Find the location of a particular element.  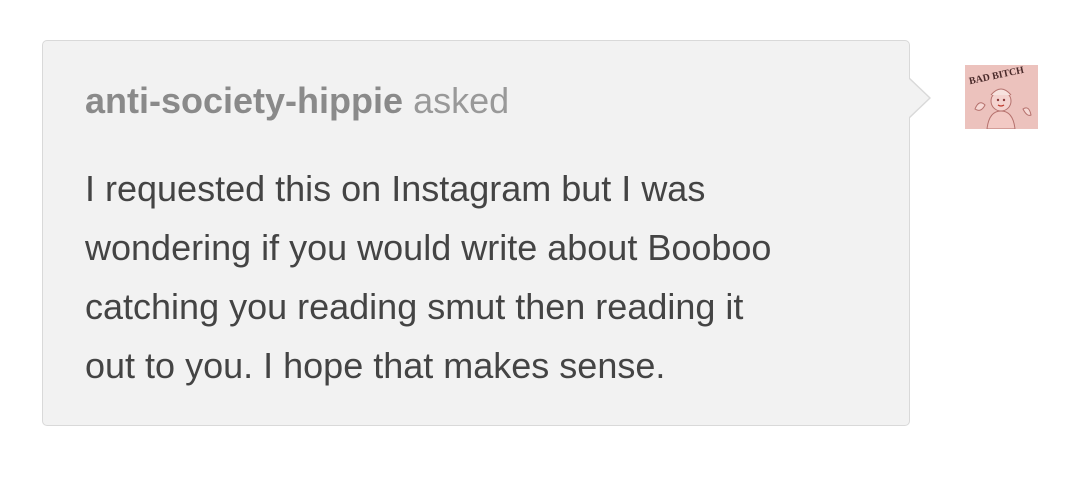

question-line: out to you. I hope that makes sense. is located at coordinates (375, 365).